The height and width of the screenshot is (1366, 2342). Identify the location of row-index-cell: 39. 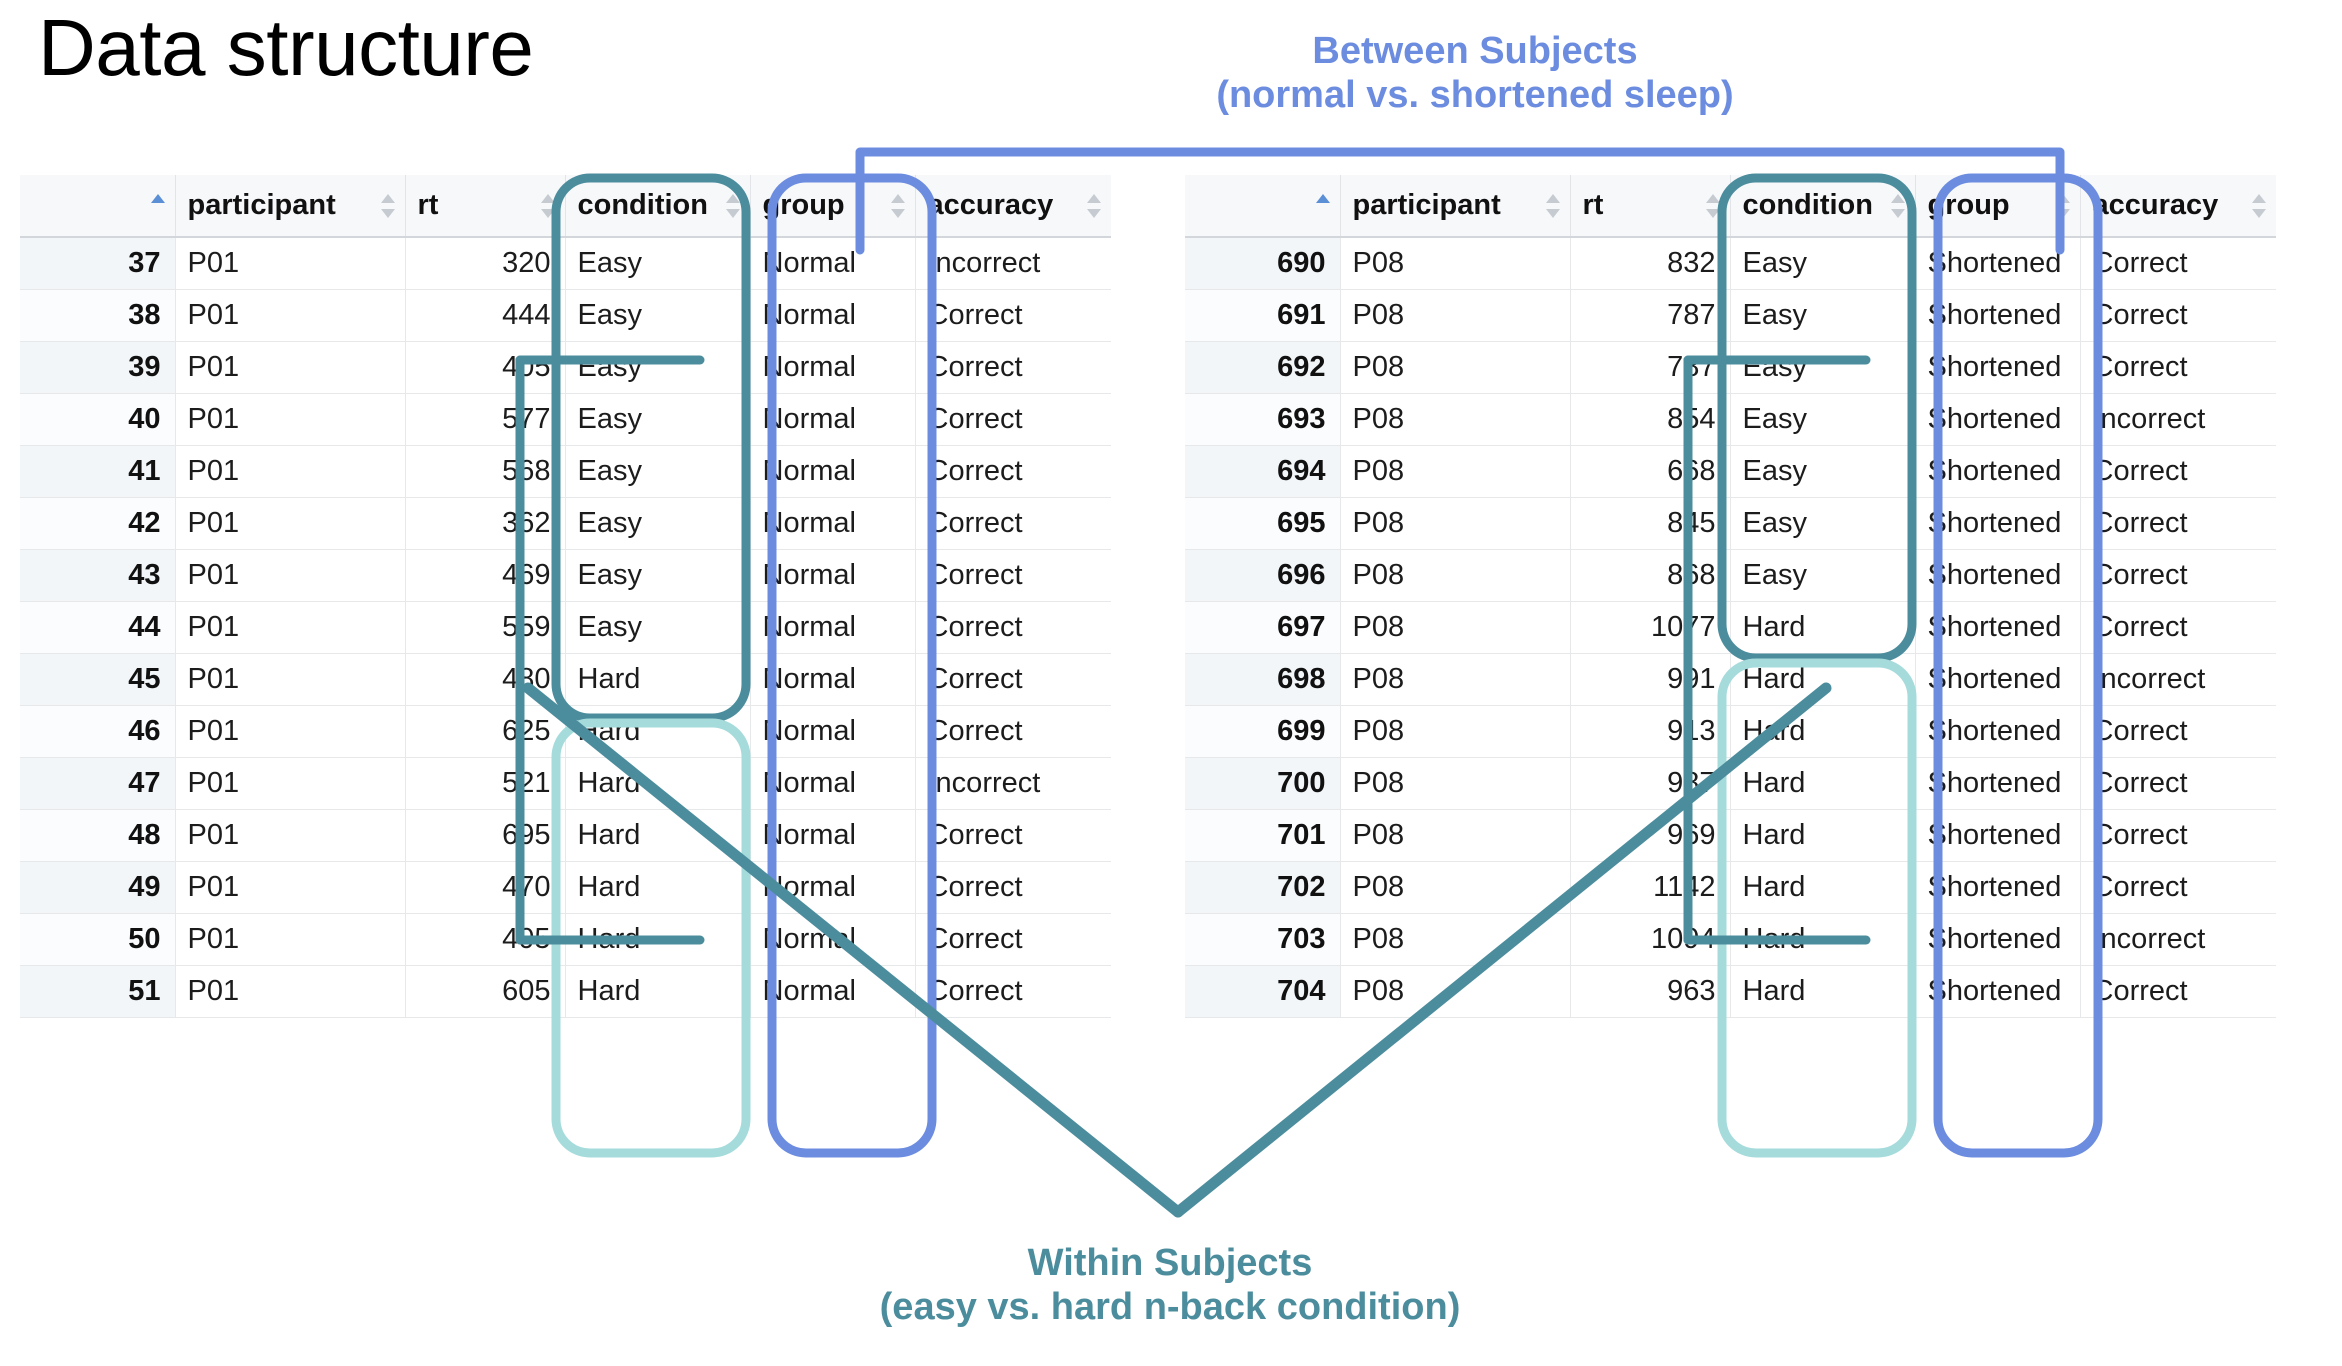
(98, 367).